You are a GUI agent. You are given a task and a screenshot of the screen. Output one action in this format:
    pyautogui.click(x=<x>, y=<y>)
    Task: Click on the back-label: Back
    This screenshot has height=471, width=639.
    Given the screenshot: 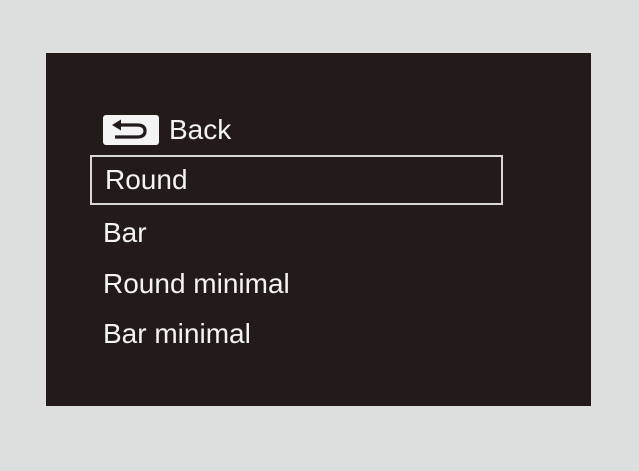 What is the action you would take?
    pyautogui.click(x=200, y=129)
    